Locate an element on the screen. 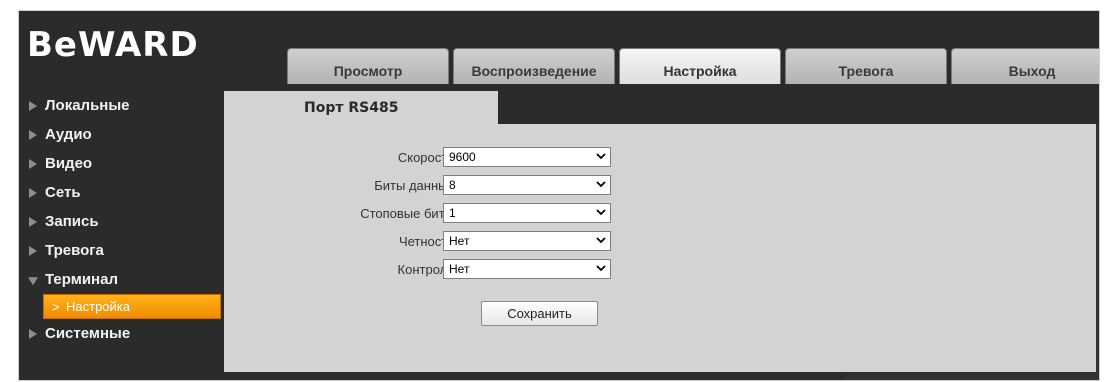 This screenshot has width=1118, height=382. save-button: Сохранить is located at coordinates (539, 313).